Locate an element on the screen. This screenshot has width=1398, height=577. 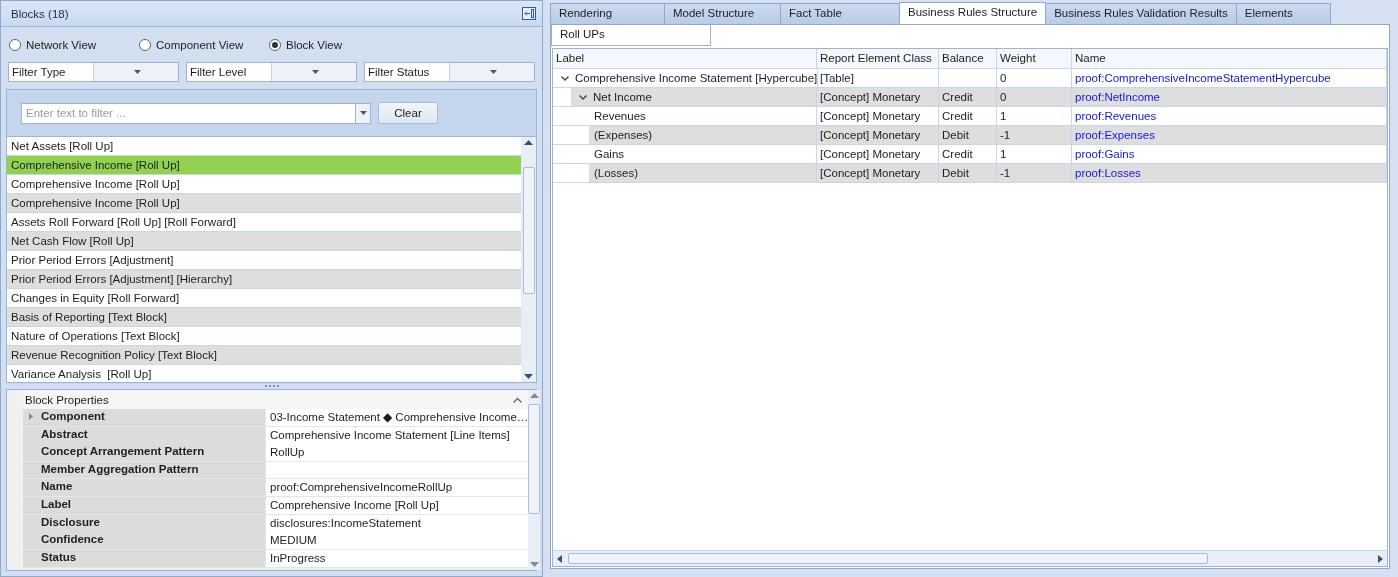
table-cell: Credit is located at coordinates (968, 97).